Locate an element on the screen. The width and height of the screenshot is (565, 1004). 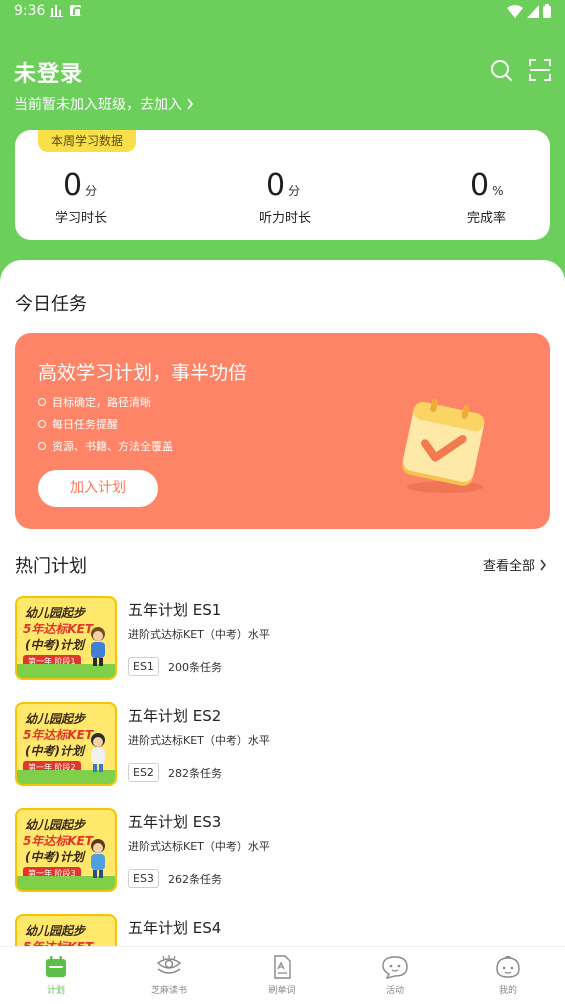
promo-bullet: 每日任务提醒 is located at coordinates (105, 424).